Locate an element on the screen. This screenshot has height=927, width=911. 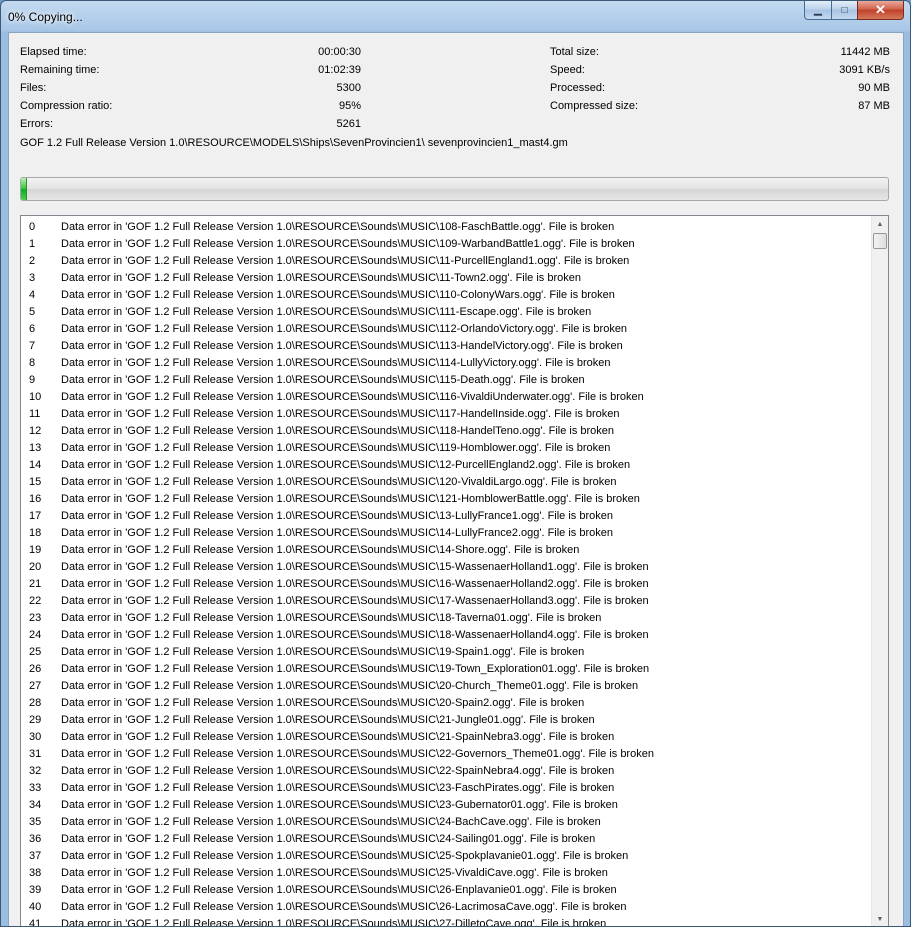
log-row-number: 1 is located at coordinates (32, 244).